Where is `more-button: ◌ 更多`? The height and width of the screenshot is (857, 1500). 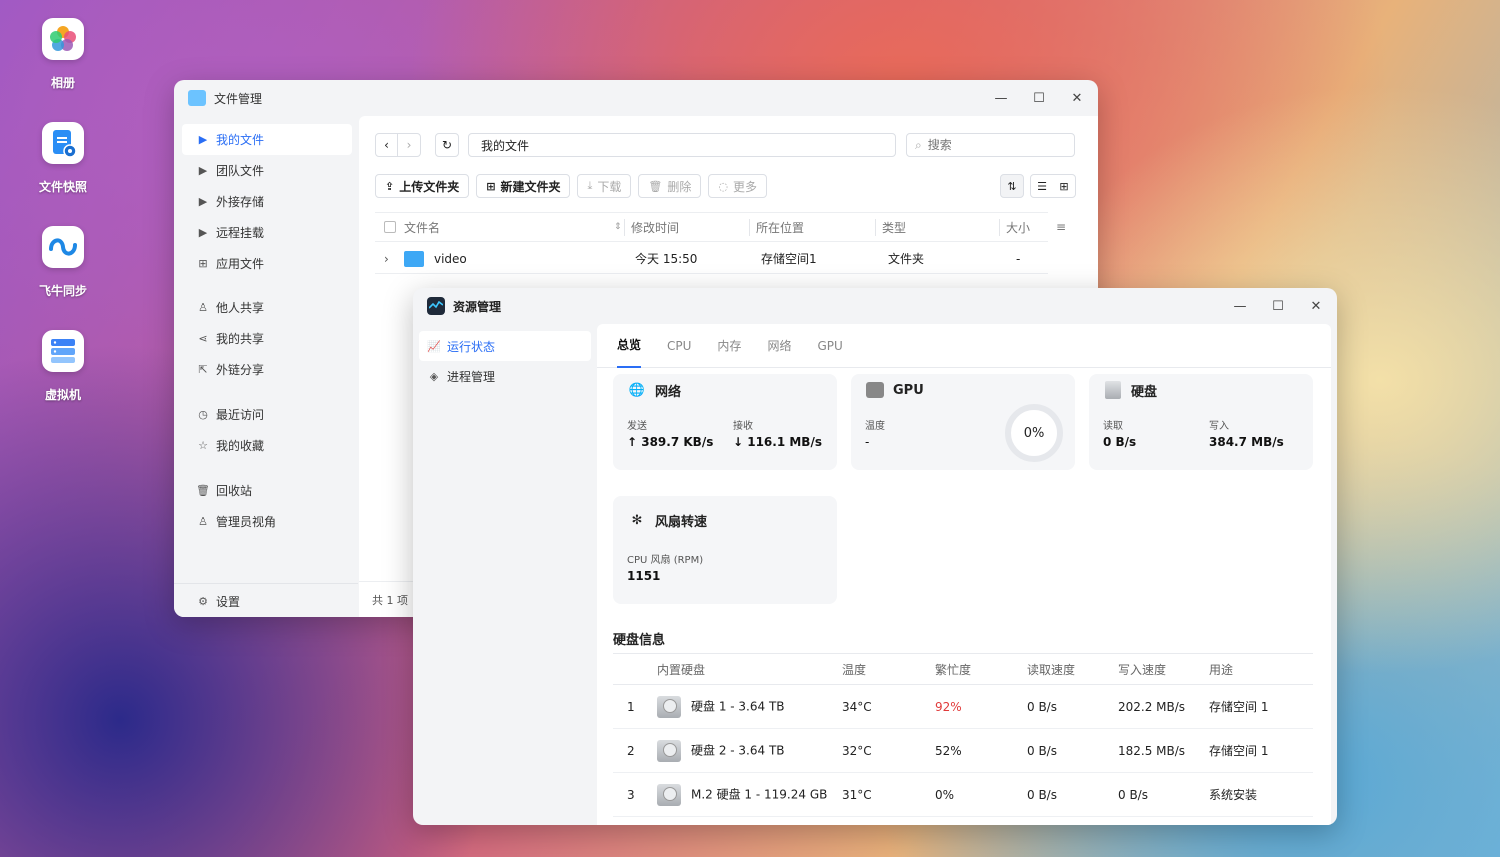 more-button: ◌ 更多 is located at coordinates (737, 186).